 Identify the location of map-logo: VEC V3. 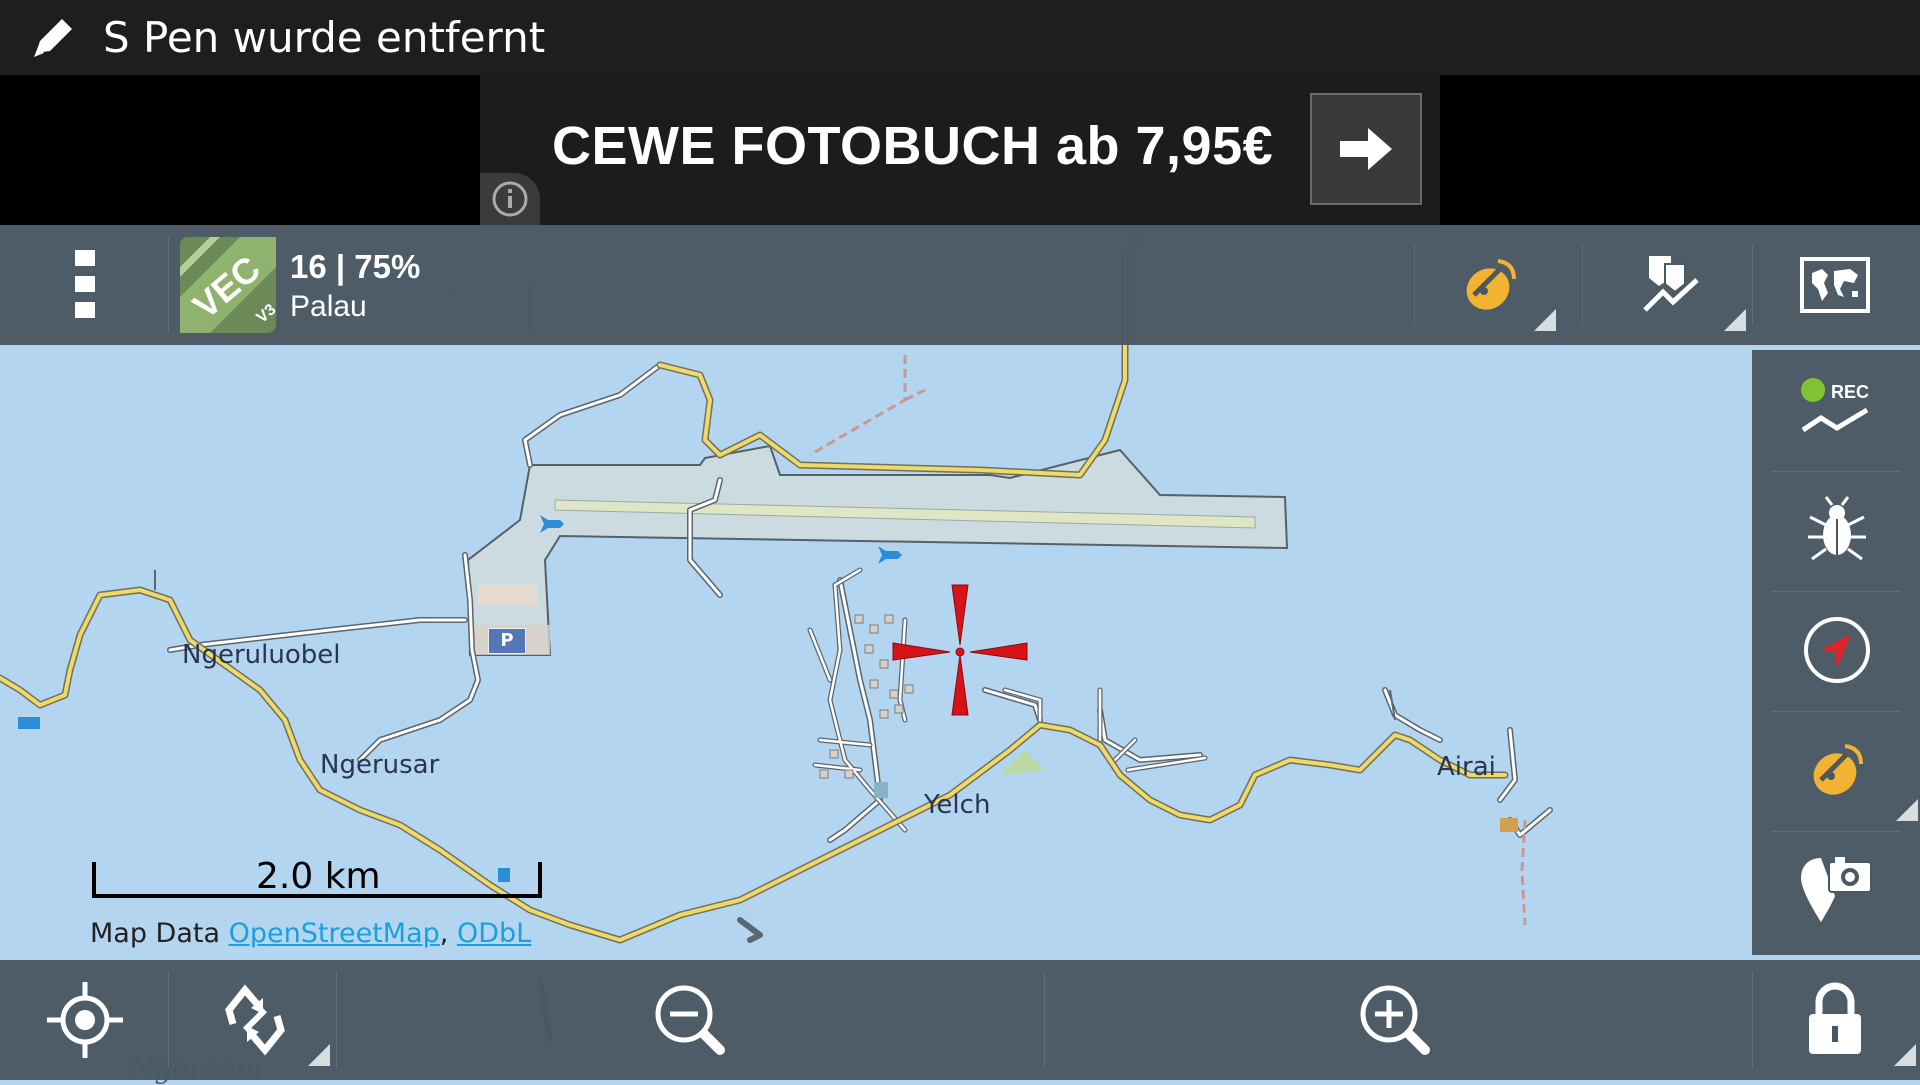
(228, 285).